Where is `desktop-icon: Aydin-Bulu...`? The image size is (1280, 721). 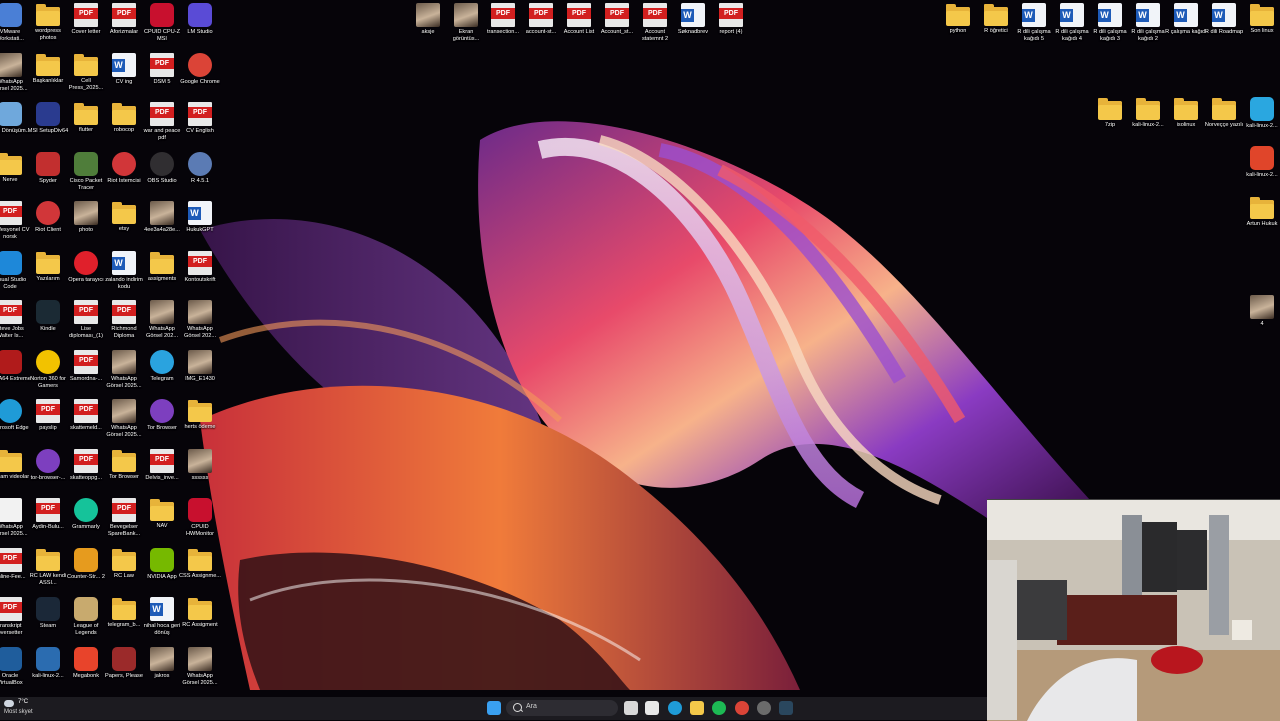 desktop-icon: Aydin-Bulu... is located at coordinates (48, 523).